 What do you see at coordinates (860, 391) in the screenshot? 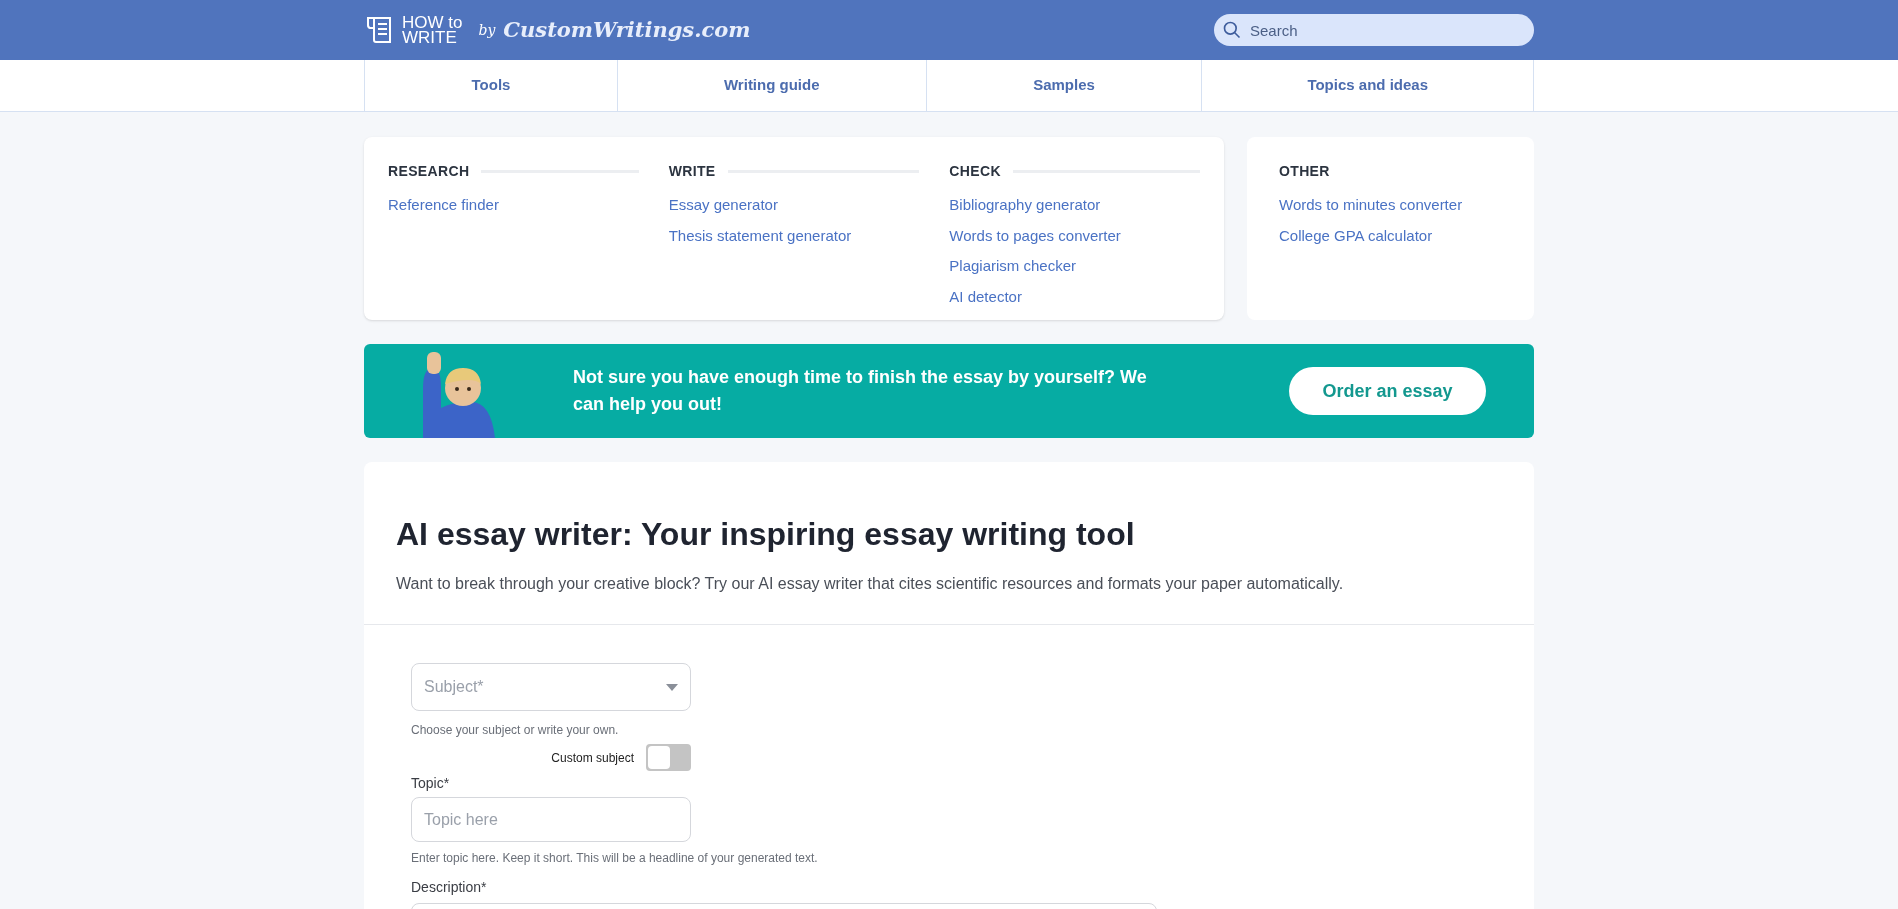
I see `banner-text: Not sure you have enough time to finish the essay by yourself? We can help you out!` at bounding box center [860, 391].